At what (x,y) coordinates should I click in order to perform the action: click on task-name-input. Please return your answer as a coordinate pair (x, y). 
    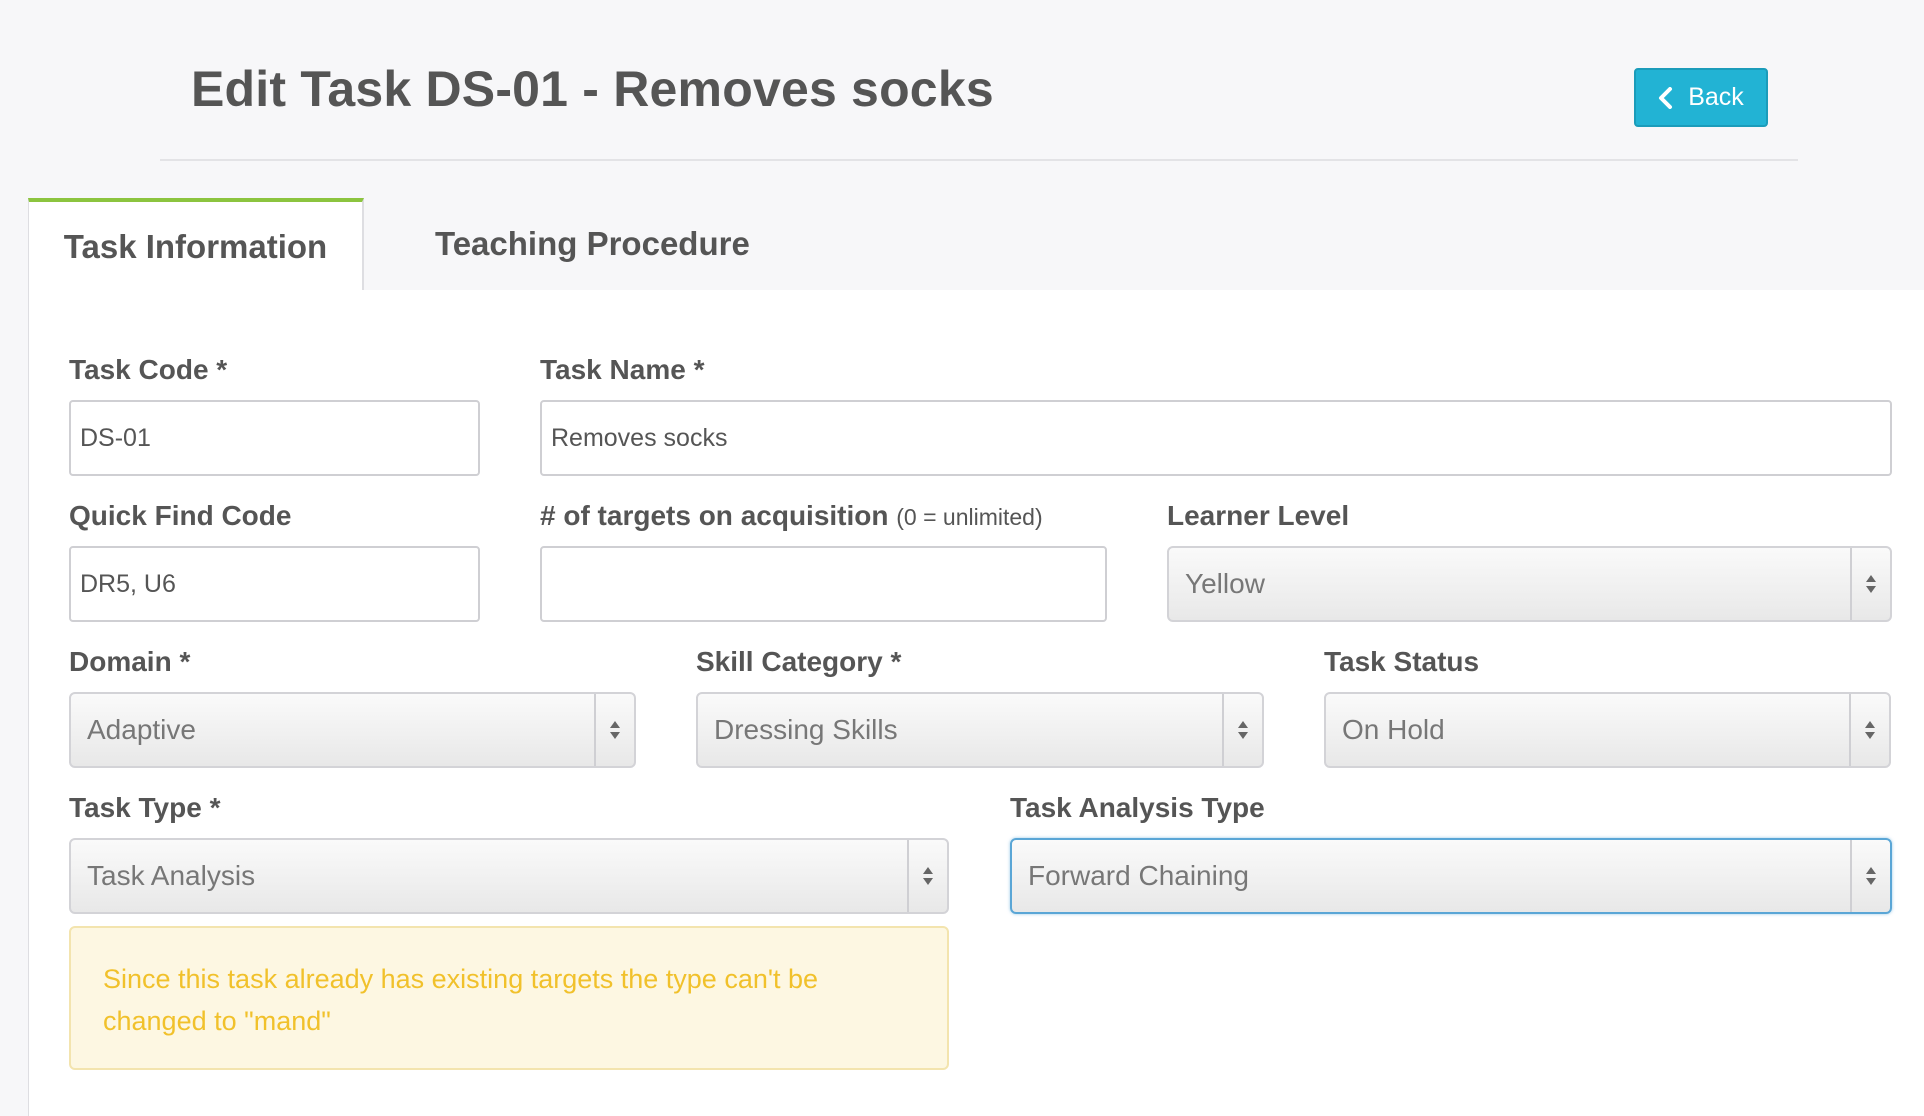
    Looking at the image, I should click on (1216, 438).